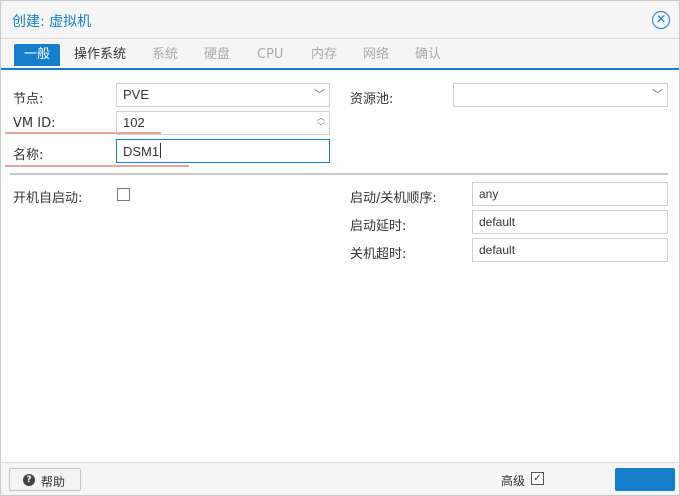 Image resolution: width=680 pixels, height=496 pixels. I want to click on pool-label: 资源池:, so click(372, 99).